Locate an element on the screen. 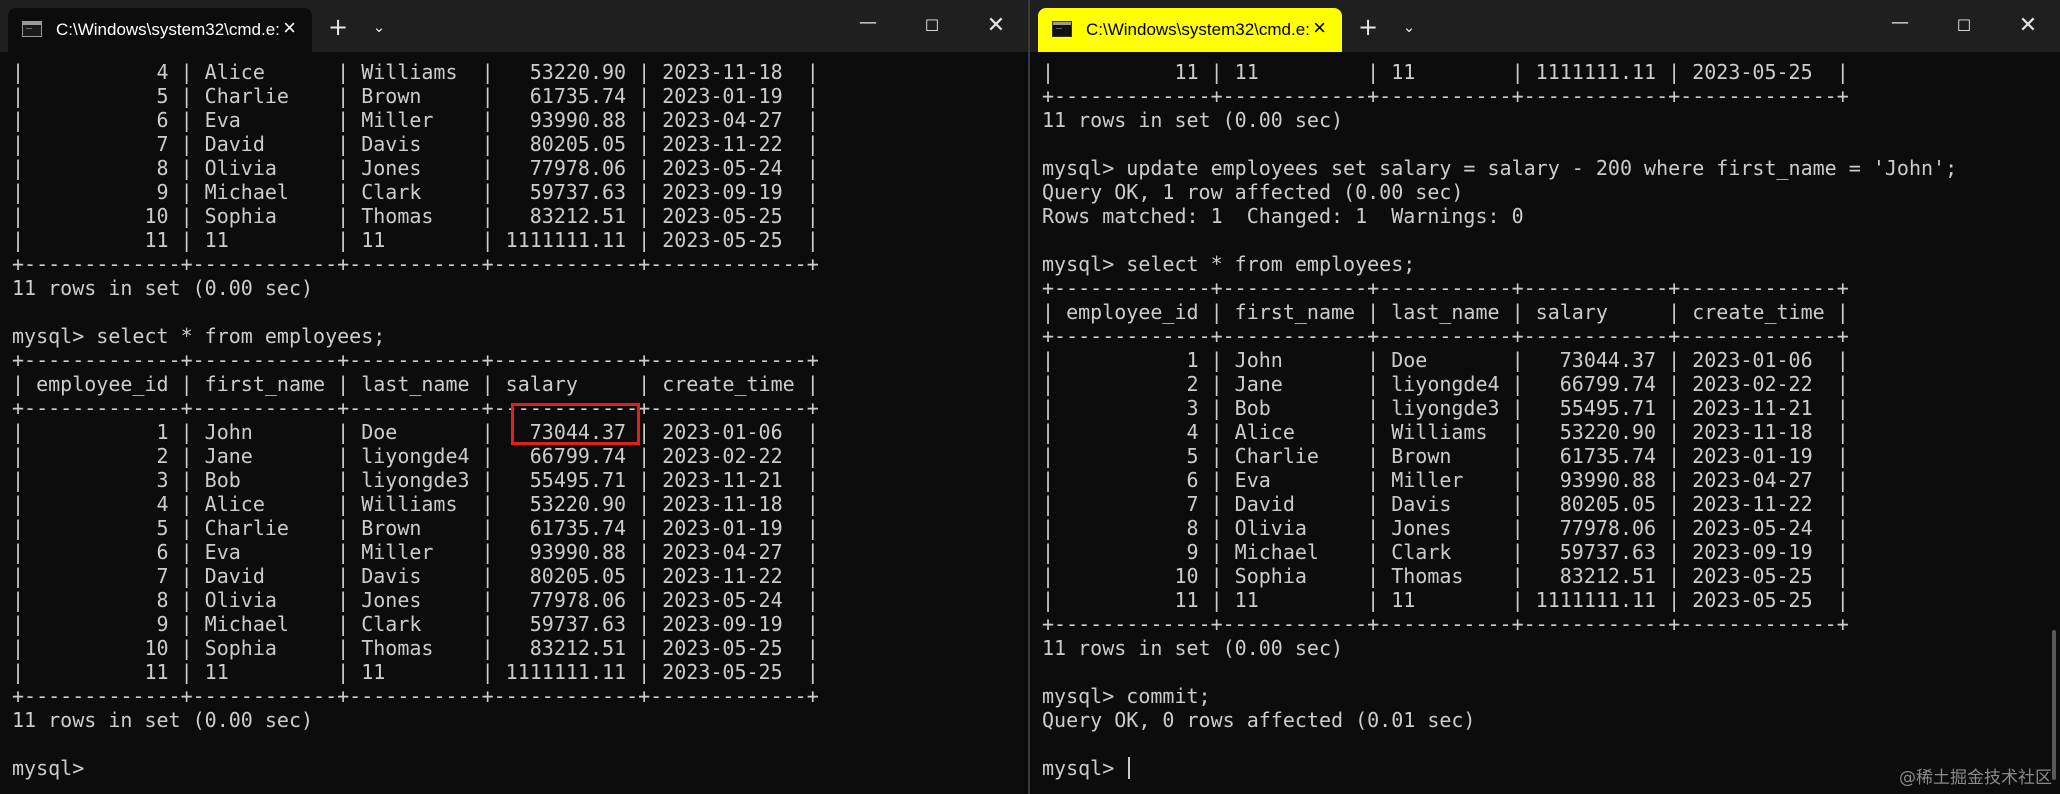 The width and height of the screenshot is (2060, 794). left-tab: C:\Windows\system32\cmd.e: × is located at coordinates (160, 30).